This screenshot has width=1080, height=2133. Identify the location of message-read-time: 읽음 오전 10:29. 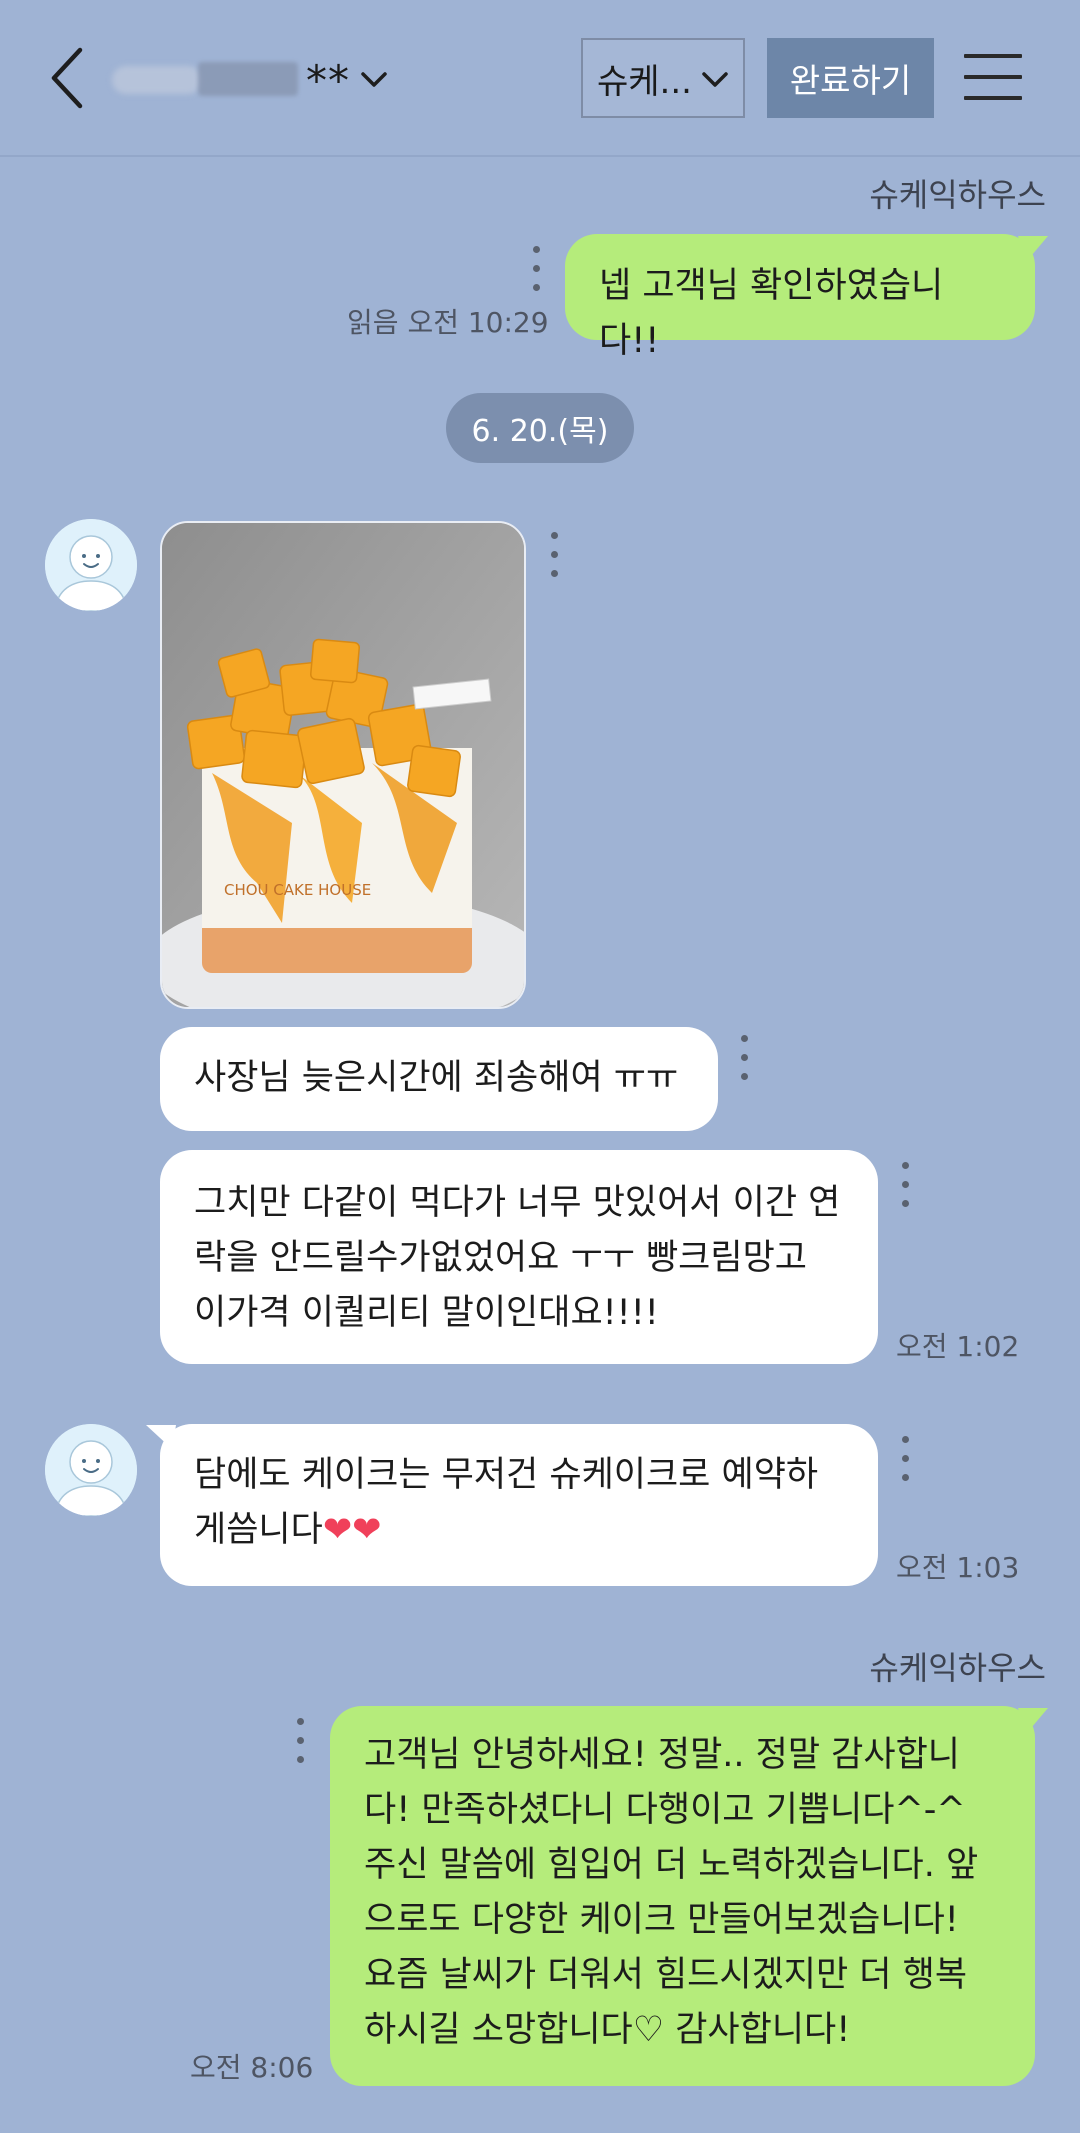
(448, 321).